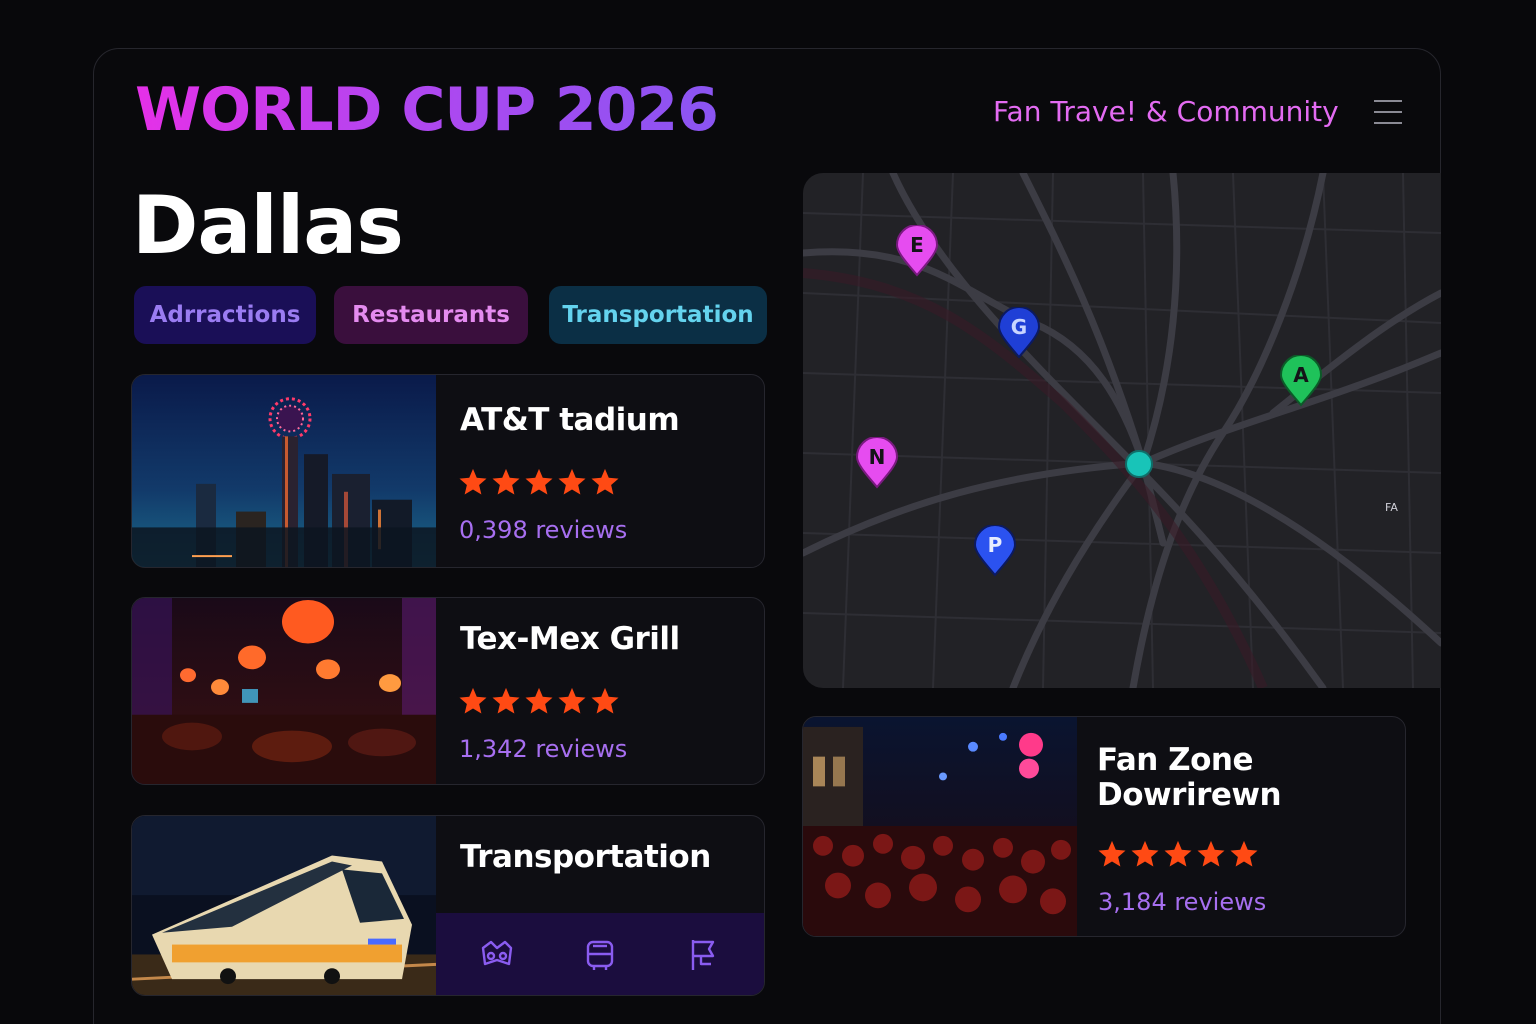  What do you see at coordinates (940, 826) in the screenshot?
I see `fan-zone-crowd-photo` at bounding box center [940, 826].